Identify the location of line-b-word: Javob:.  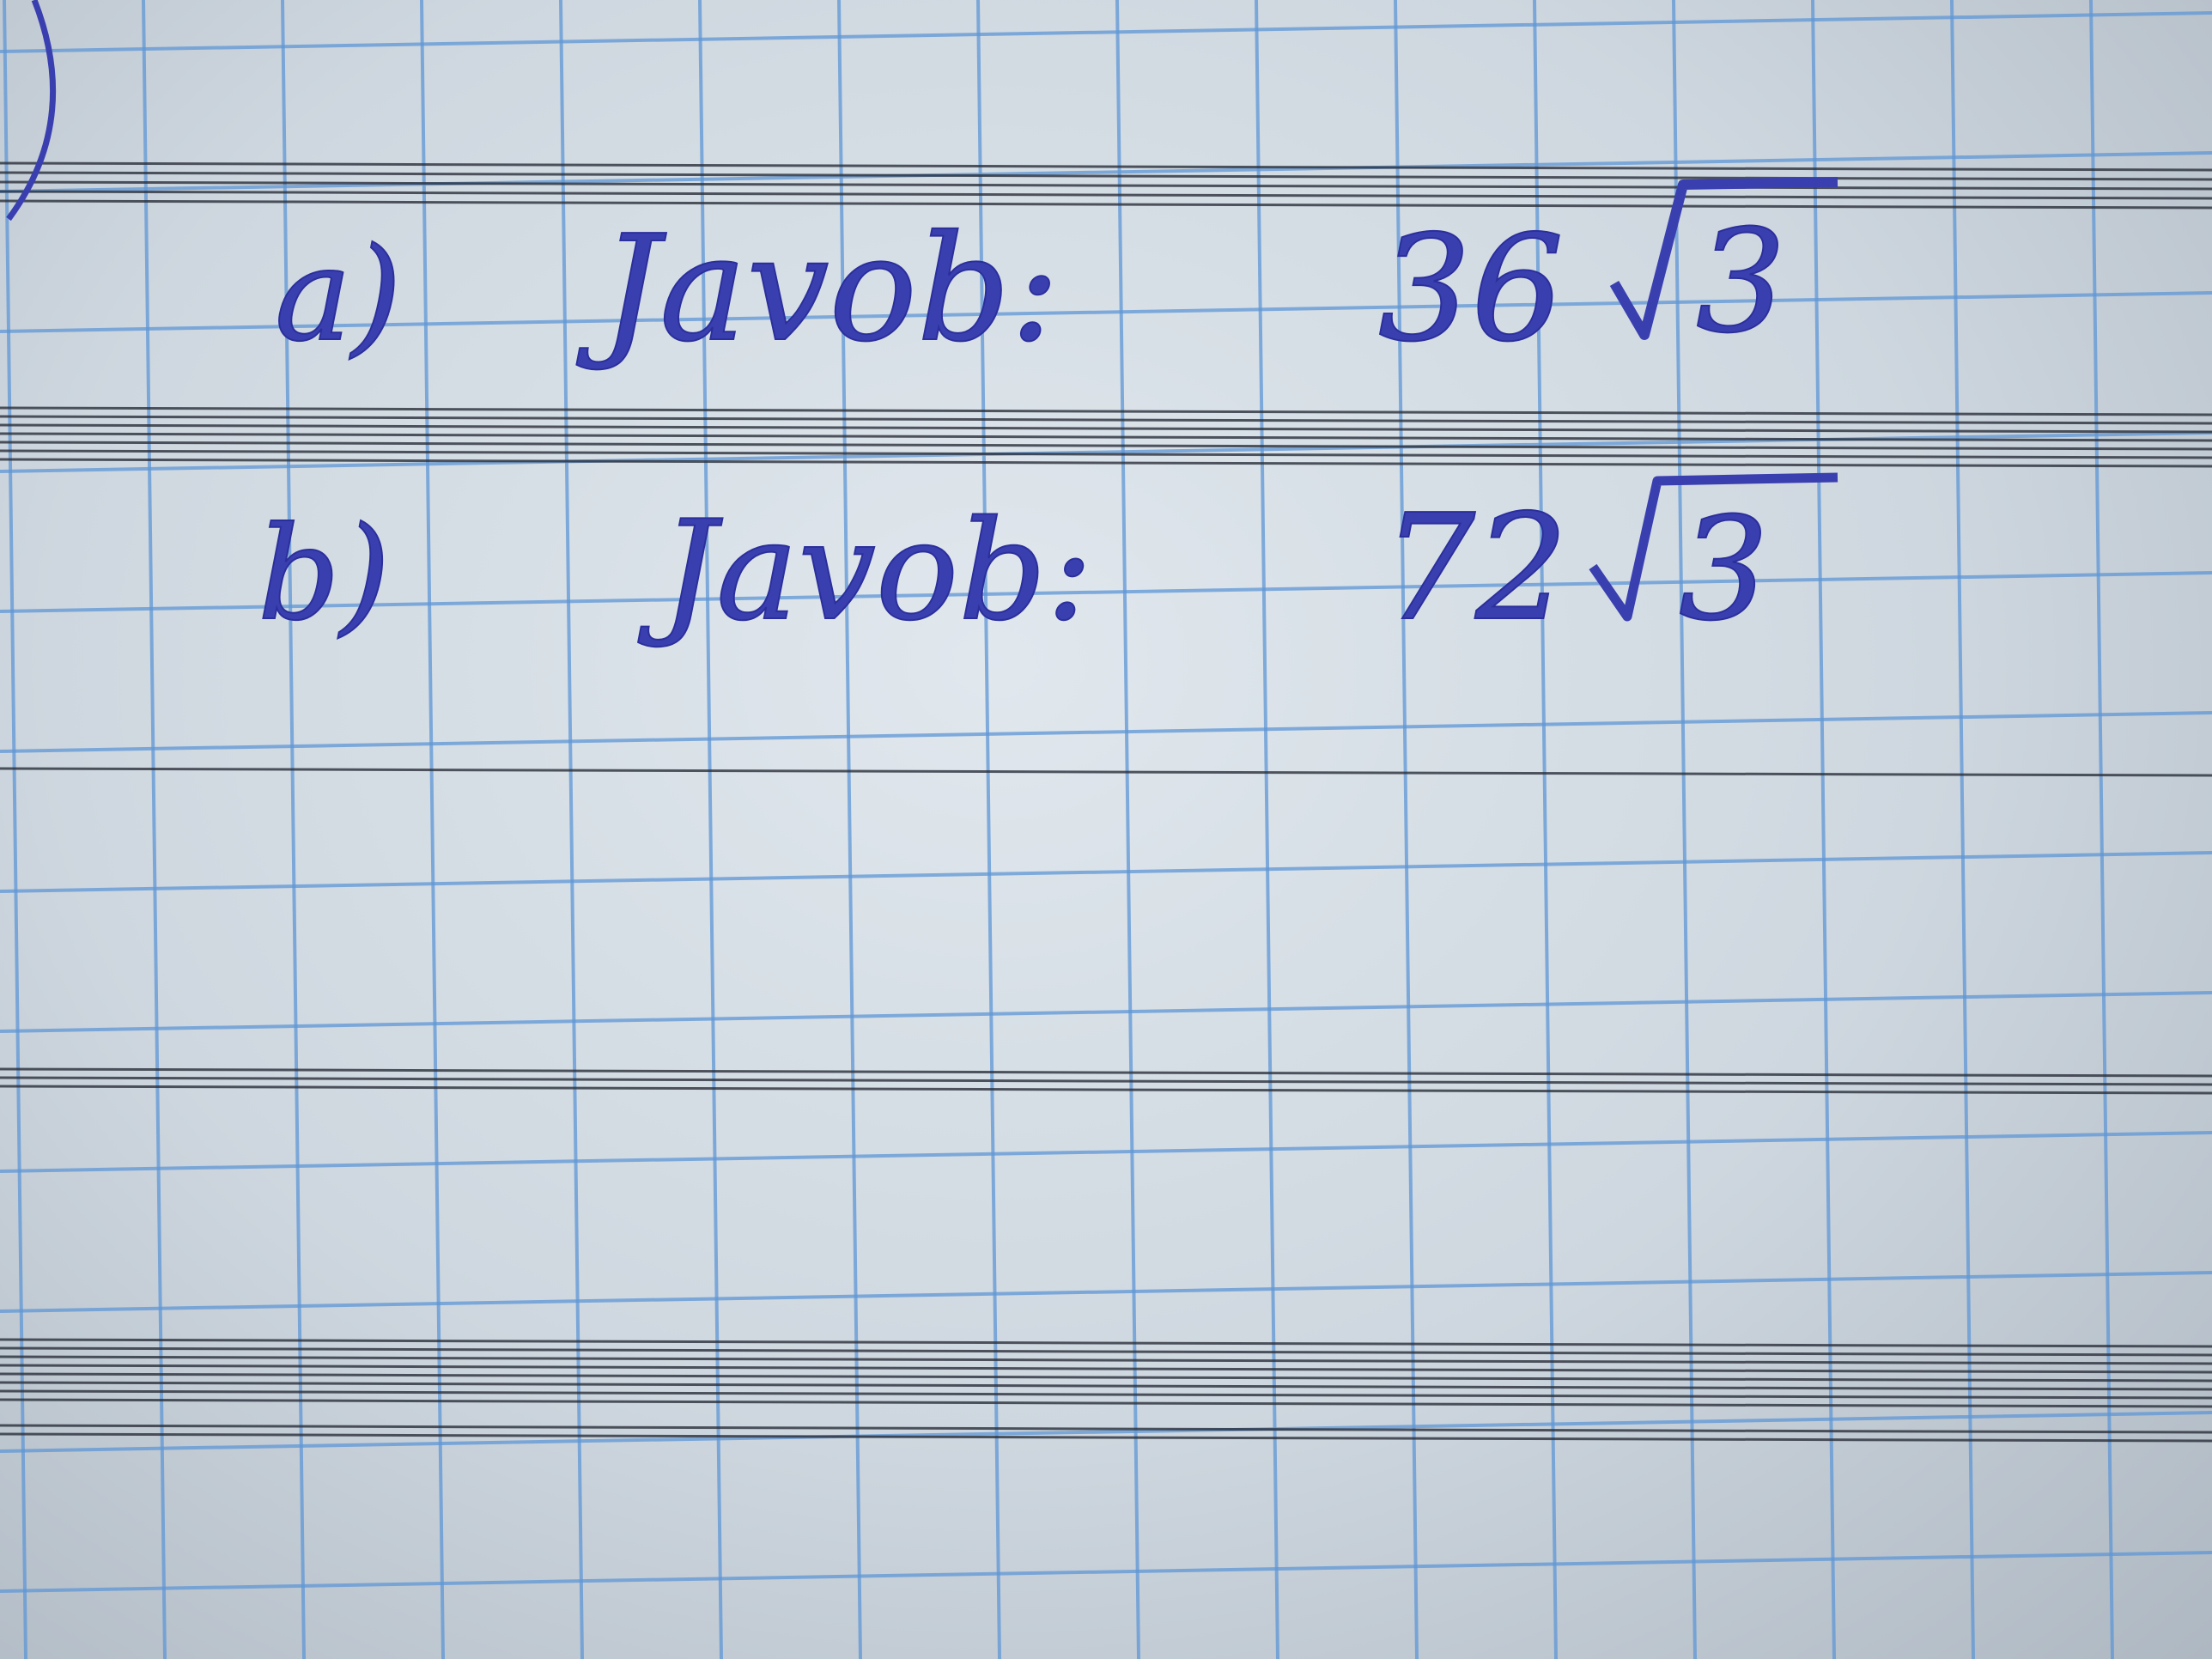
(866, 570).